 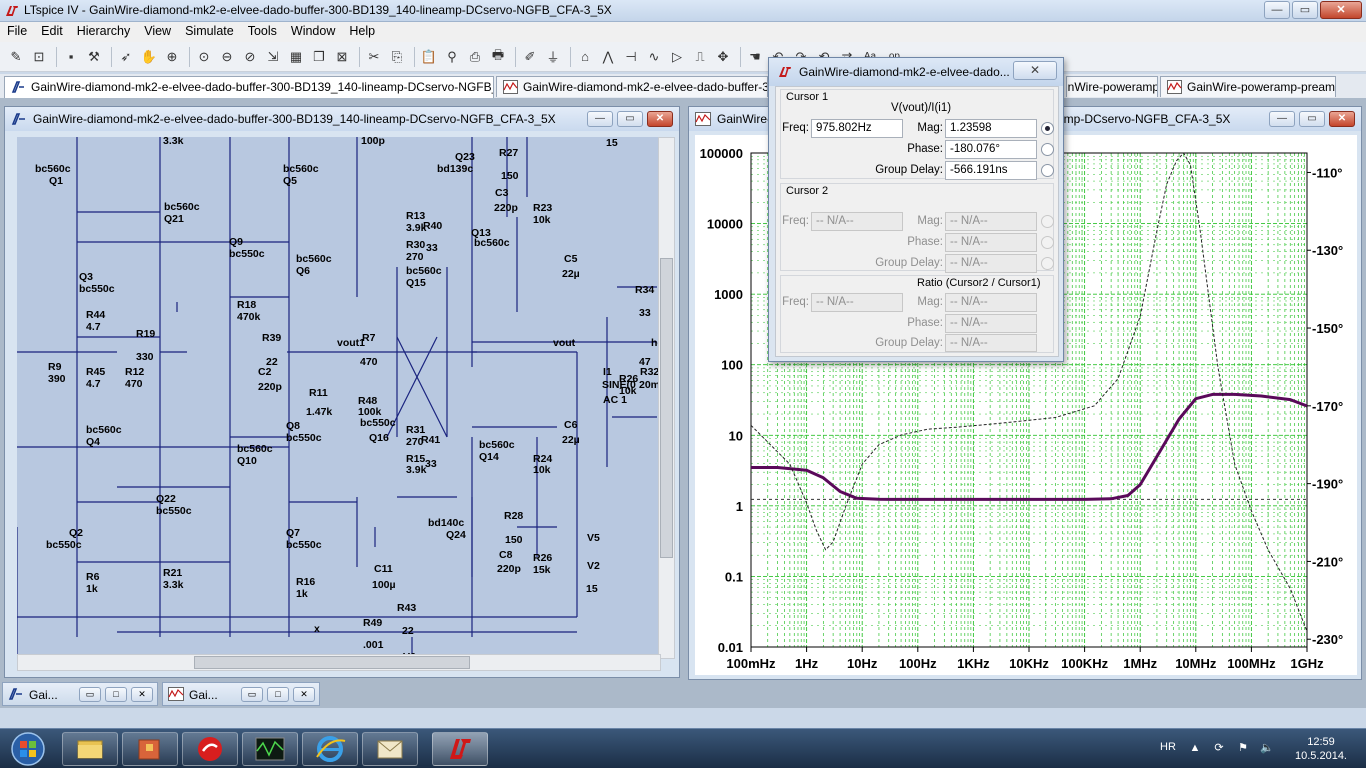 I want to click on component-label: R41, so click(x=430, y=440).